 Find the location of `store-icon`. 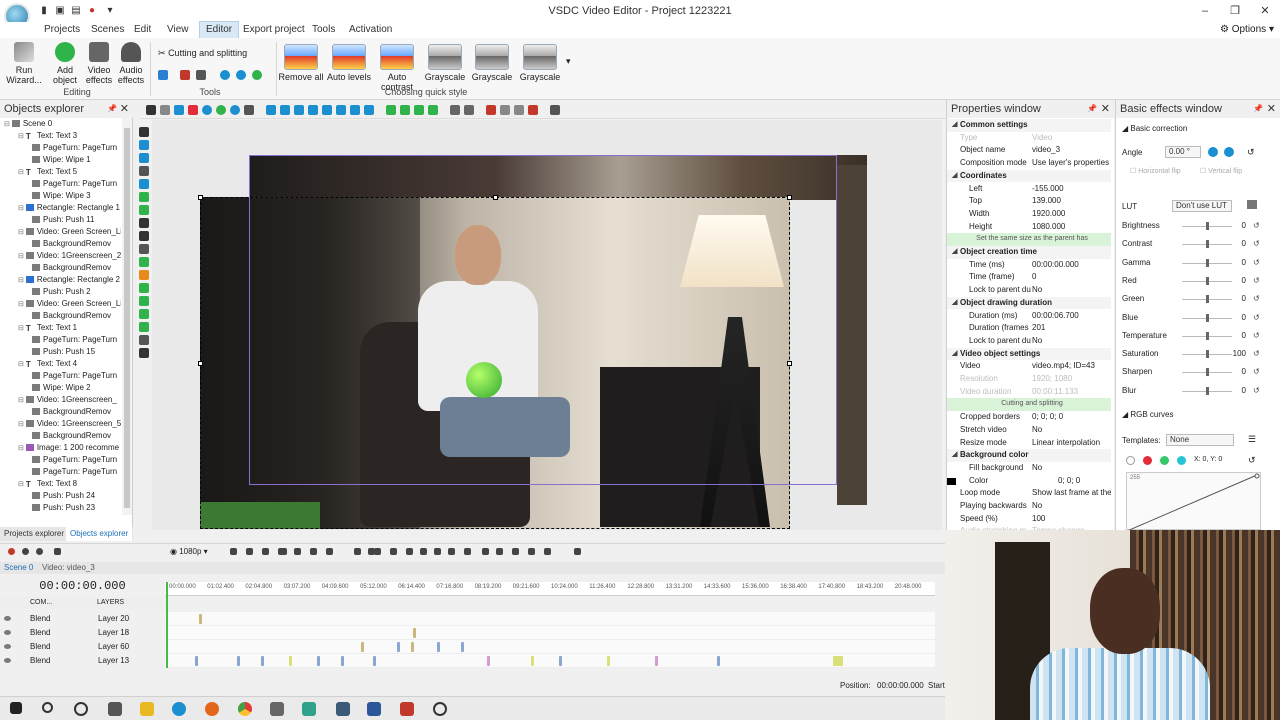

store-icon is located at coordinates (277, 709).